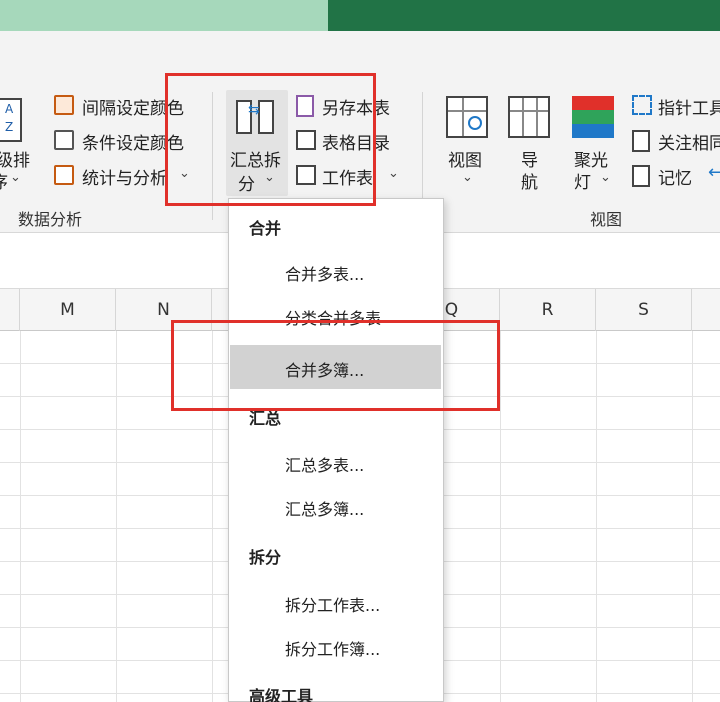 The image size is (720, 702). What do you see at coordinates (689, 109) in the screenshot?
I see `pointer-tool-label: 指针工具` at bounding box center [689, 109].